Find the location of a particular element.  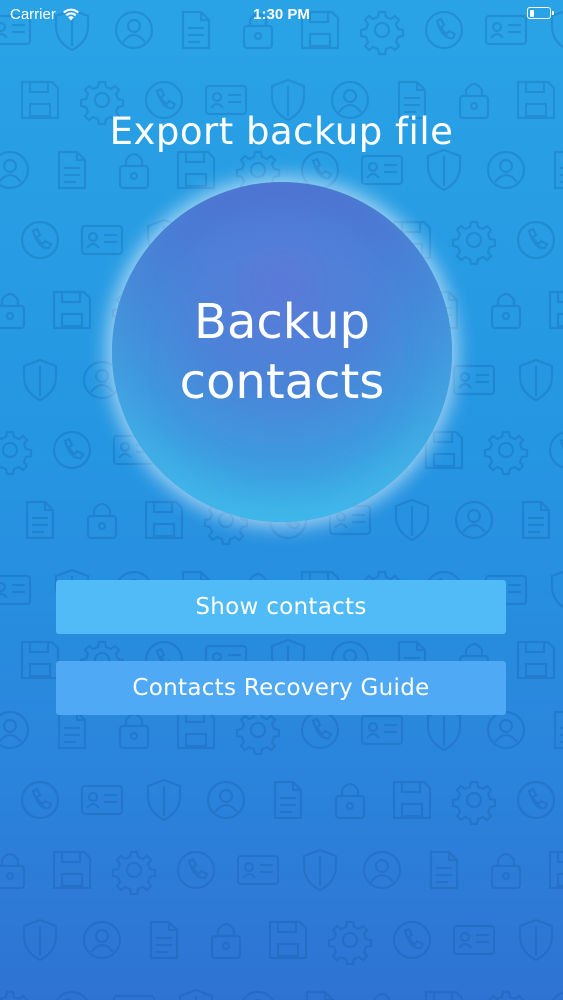

backup-contacts-label: Backup contacts is located at coordinates (282, 352).